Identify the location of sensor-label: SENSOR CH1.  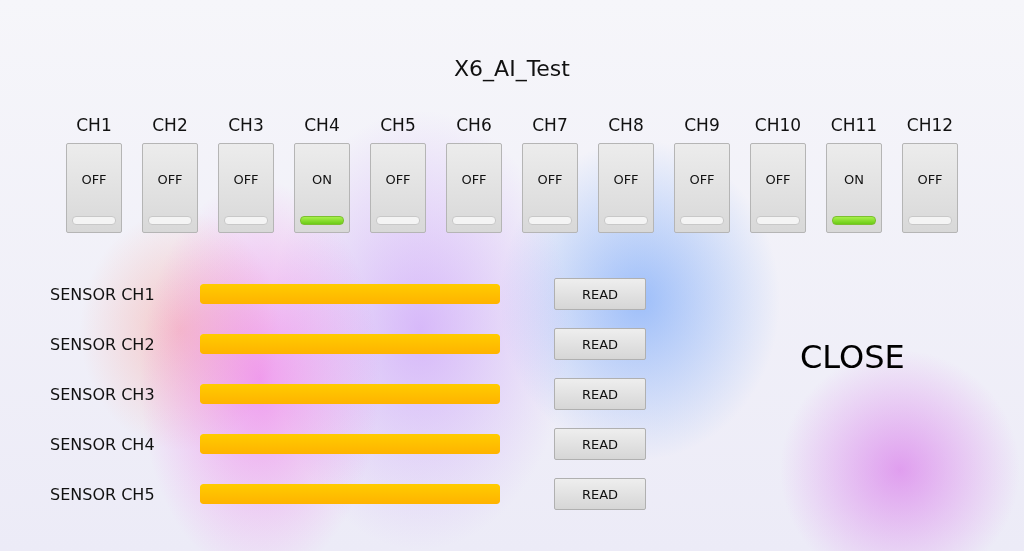
(103, 294).